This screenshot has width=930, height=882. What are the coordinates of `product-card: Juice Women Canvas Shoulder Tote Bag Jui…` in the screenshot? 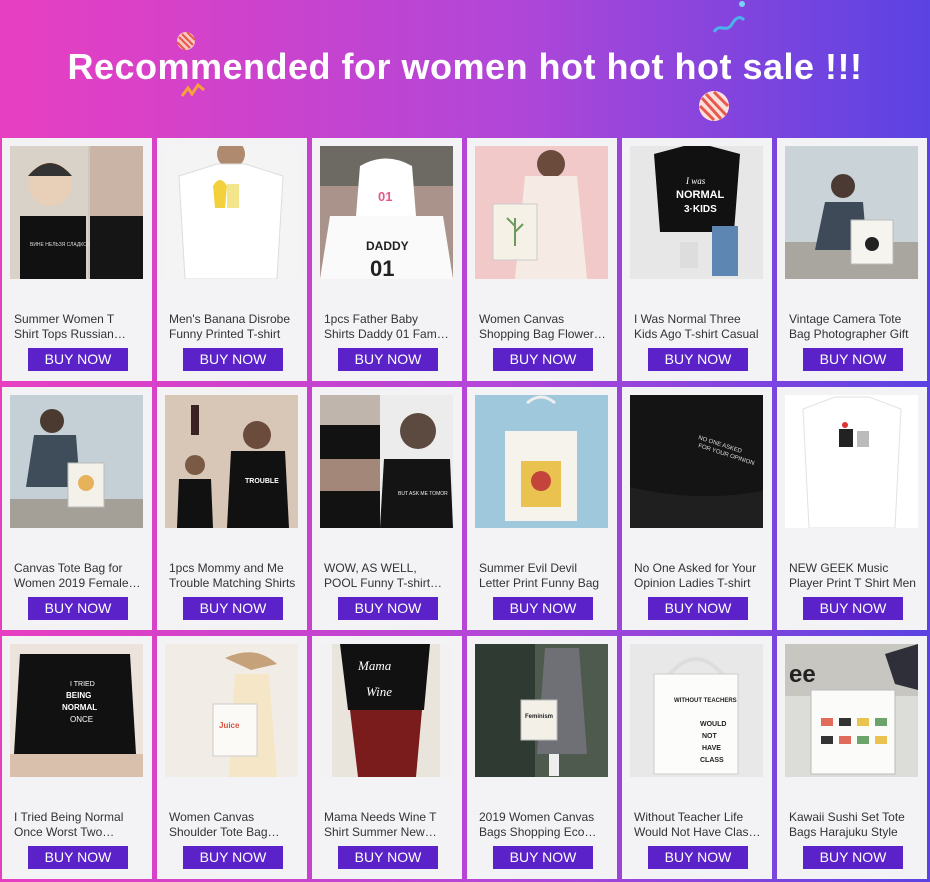 It's located at (232, 757).